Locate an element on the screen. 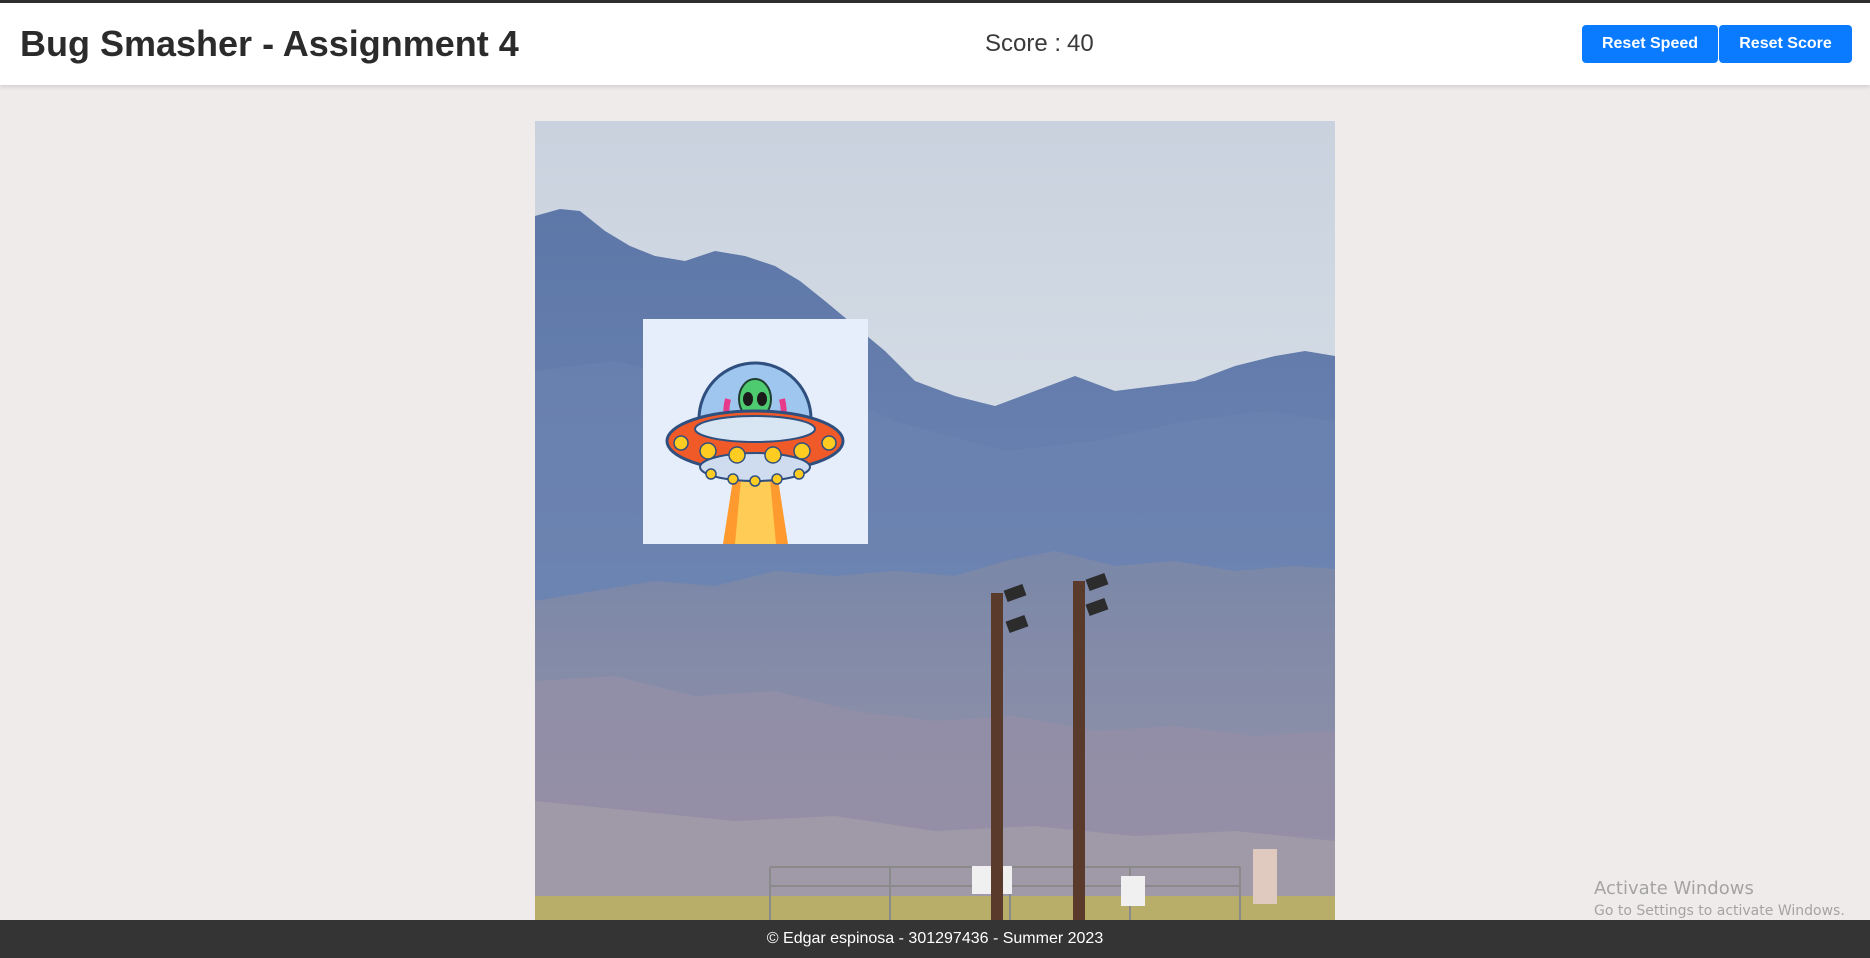 Image resolution: width=1870 pixels, height=958 pixels. ufo-alien-target is located at coordinates (755, 431).